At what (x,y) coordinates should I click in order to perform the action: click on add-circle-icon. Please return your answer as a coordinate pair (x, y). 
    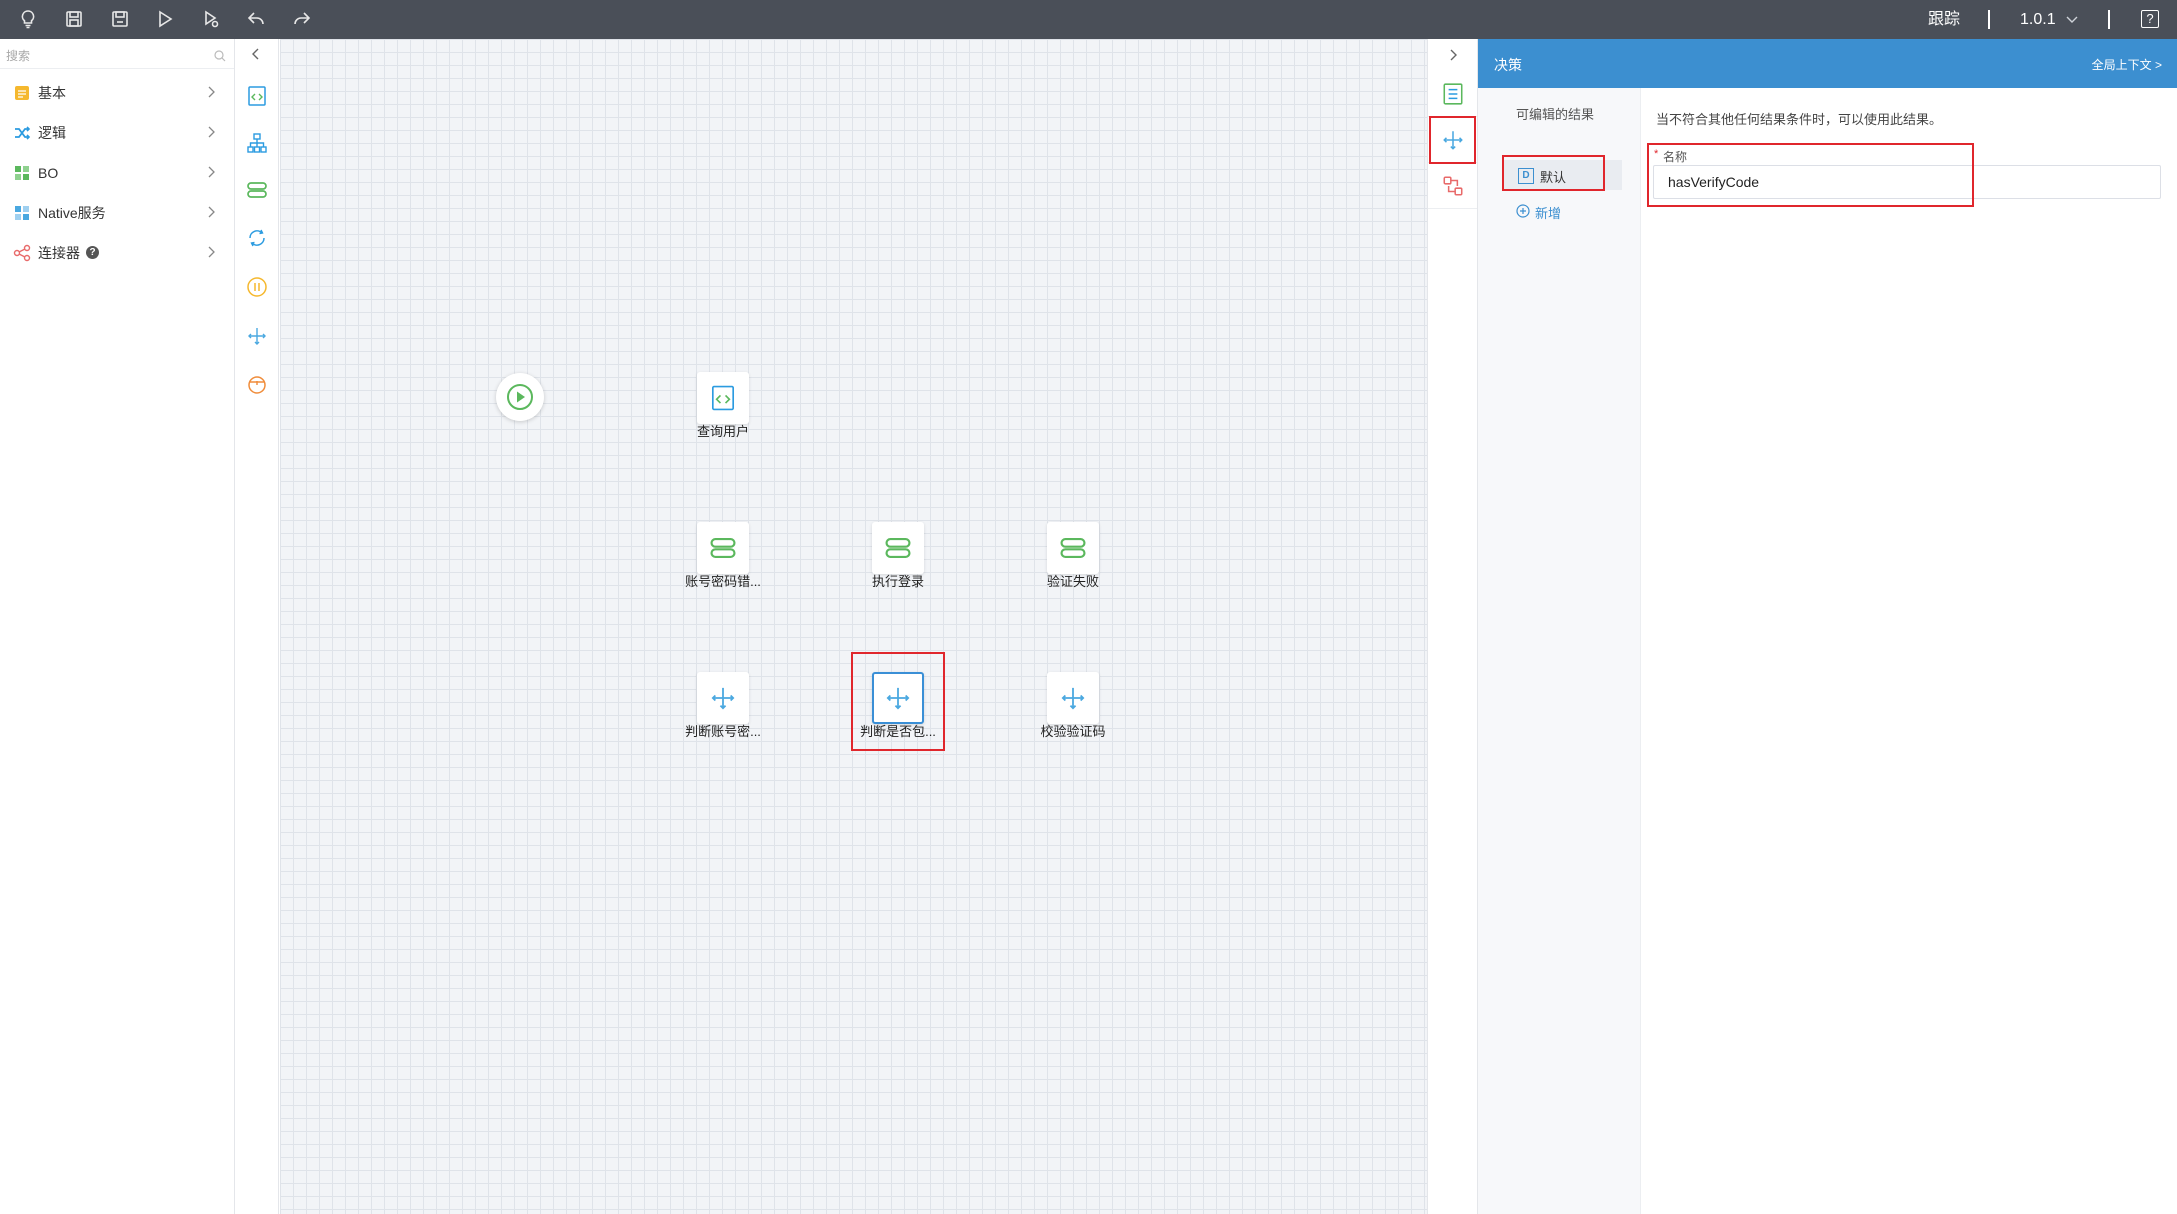
    Looking at the image, I should click on (1523, 211).